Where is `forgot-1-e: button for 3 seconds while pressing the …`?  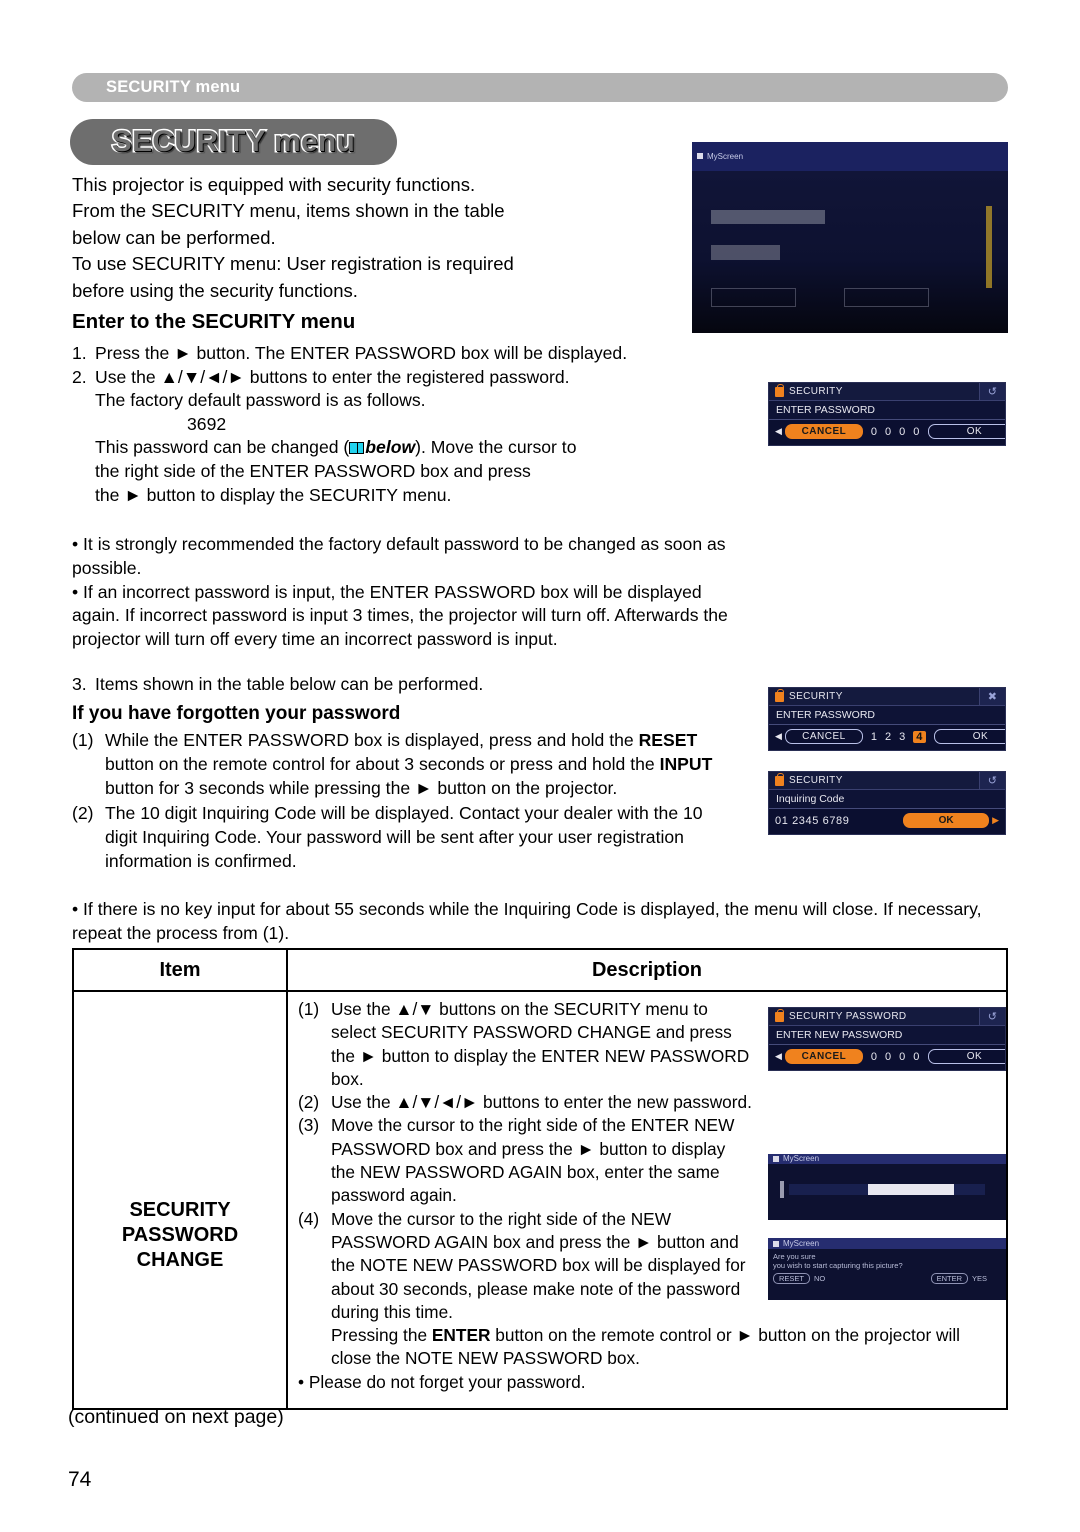
forgot-1-e: button for 3 seconds while pressing the … is located at coordinates (361, 787).